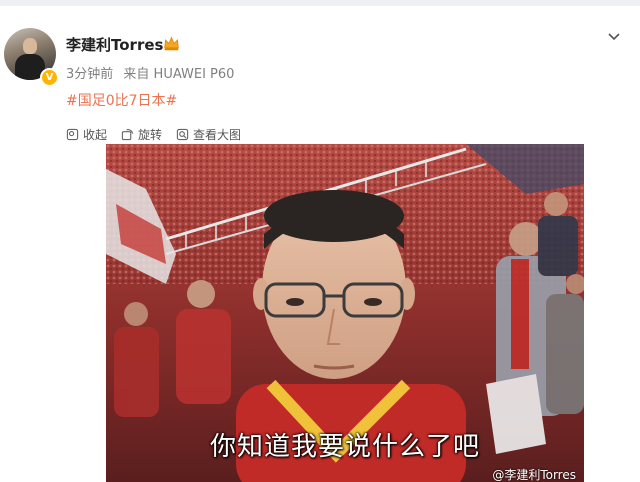 This screenshot has height=482, width=640. What do you see at coordinates (89, 74) in the screenshot?
I see `post-time: 3分钟前` at bounding box center [89, 74].